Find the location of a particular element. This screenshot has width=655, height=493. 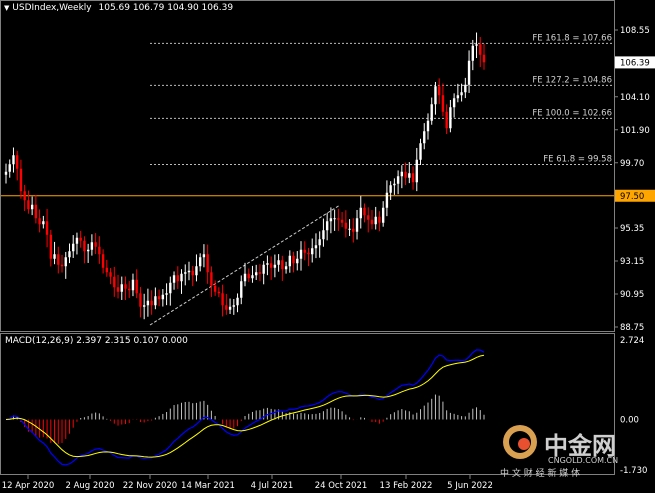

ohlc-values: 105.69 106.79 104.90 106.39 is located at coordinates (166, 8).